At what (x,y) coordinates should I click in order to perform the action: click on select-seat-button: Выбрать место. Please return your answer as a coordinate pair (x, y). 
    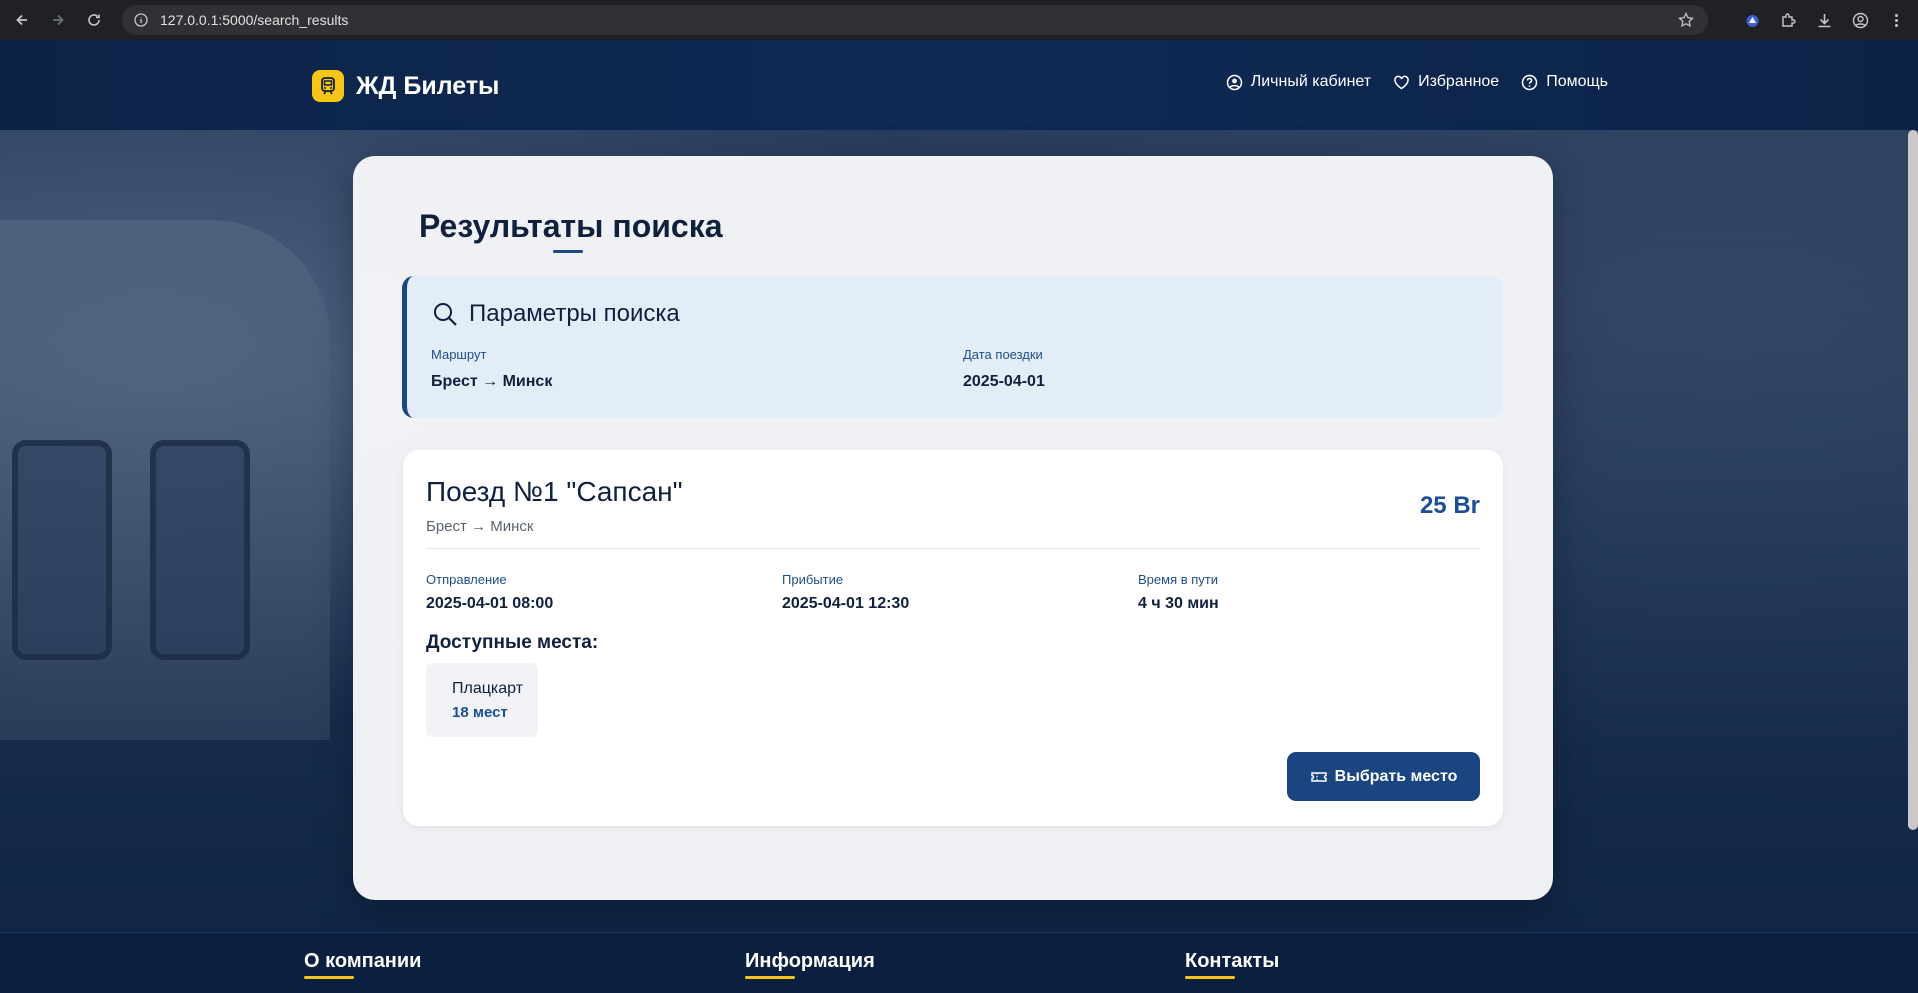
    Looking at the image, I should click on (1383, 776).